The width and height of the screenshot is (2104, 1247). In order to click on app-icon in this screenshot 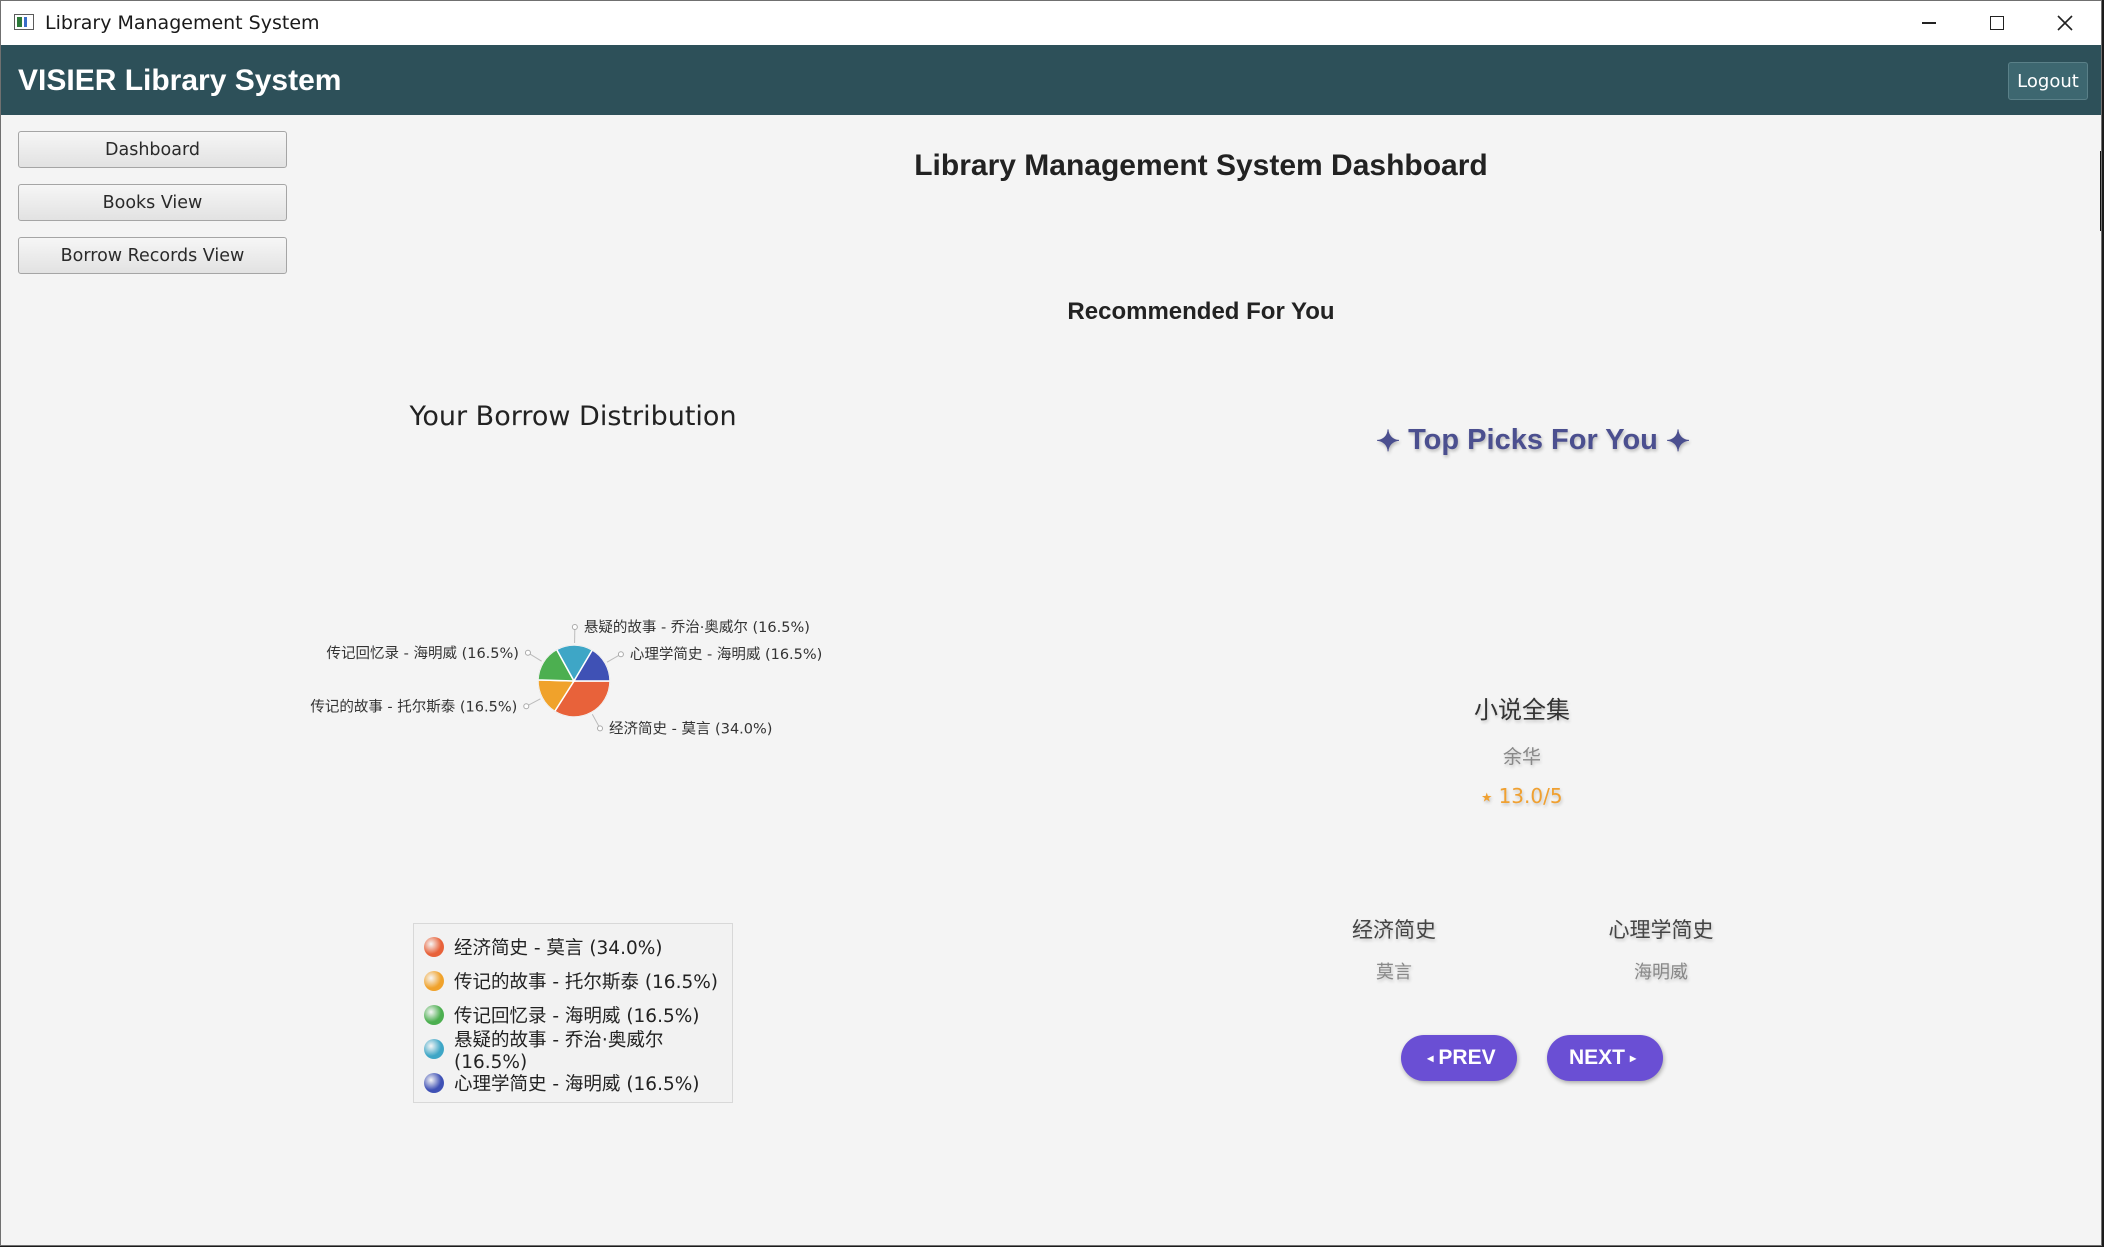, I will do `click(24, 22)`.